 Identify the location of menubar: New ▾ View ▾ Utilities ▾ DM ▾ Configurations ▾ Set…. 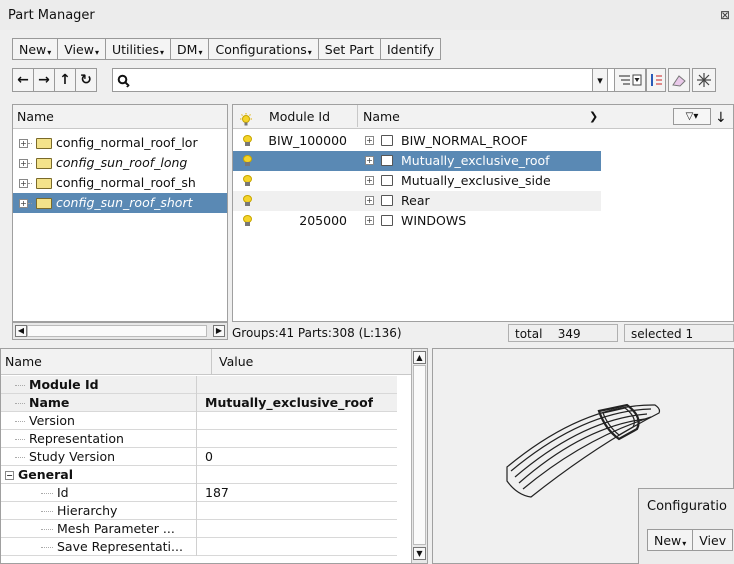
(227, 49).